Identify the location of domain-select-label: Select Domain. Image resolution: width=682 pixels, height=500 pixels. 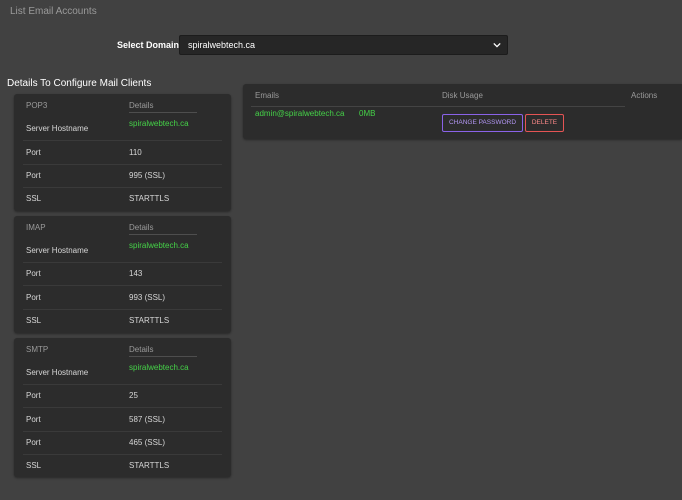
(148, 45).